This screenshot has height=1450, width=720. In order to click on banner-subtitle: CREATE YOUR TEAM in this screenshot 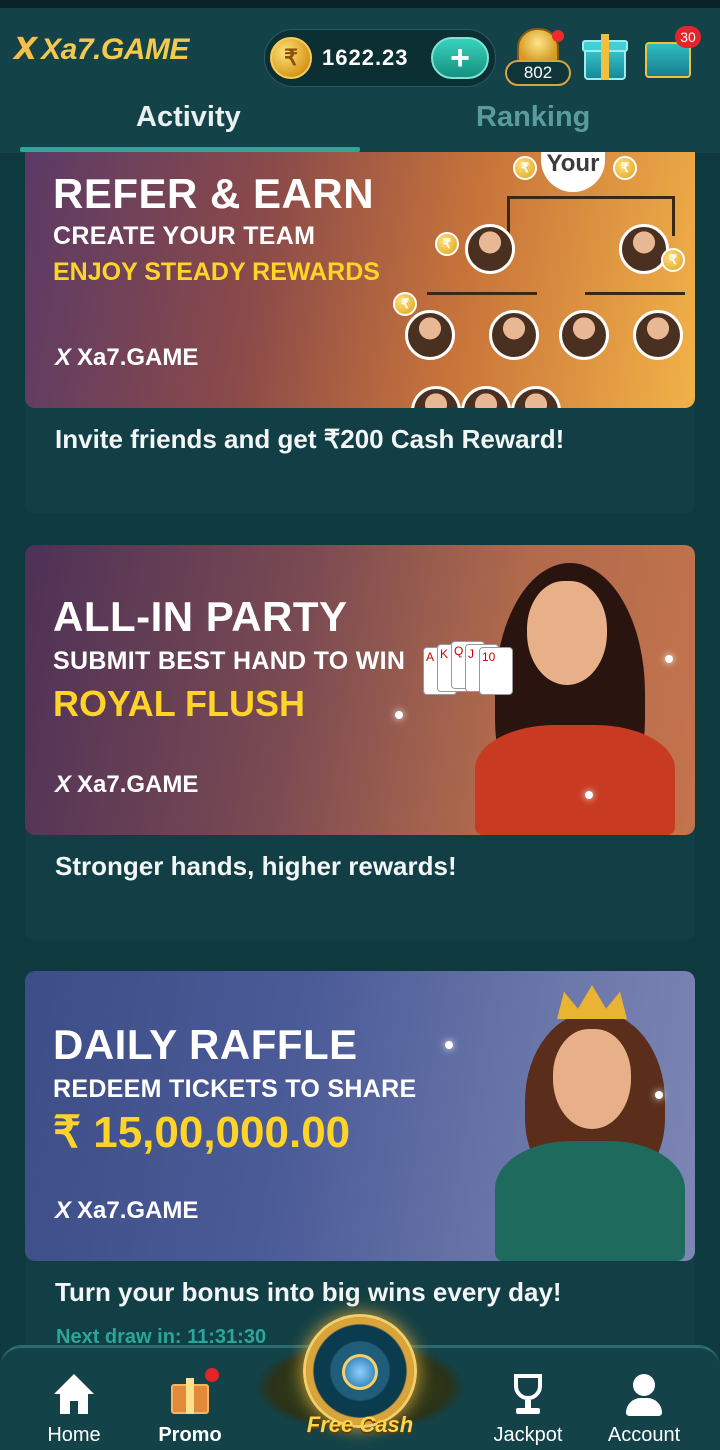, I will do `click(184, 236)`.